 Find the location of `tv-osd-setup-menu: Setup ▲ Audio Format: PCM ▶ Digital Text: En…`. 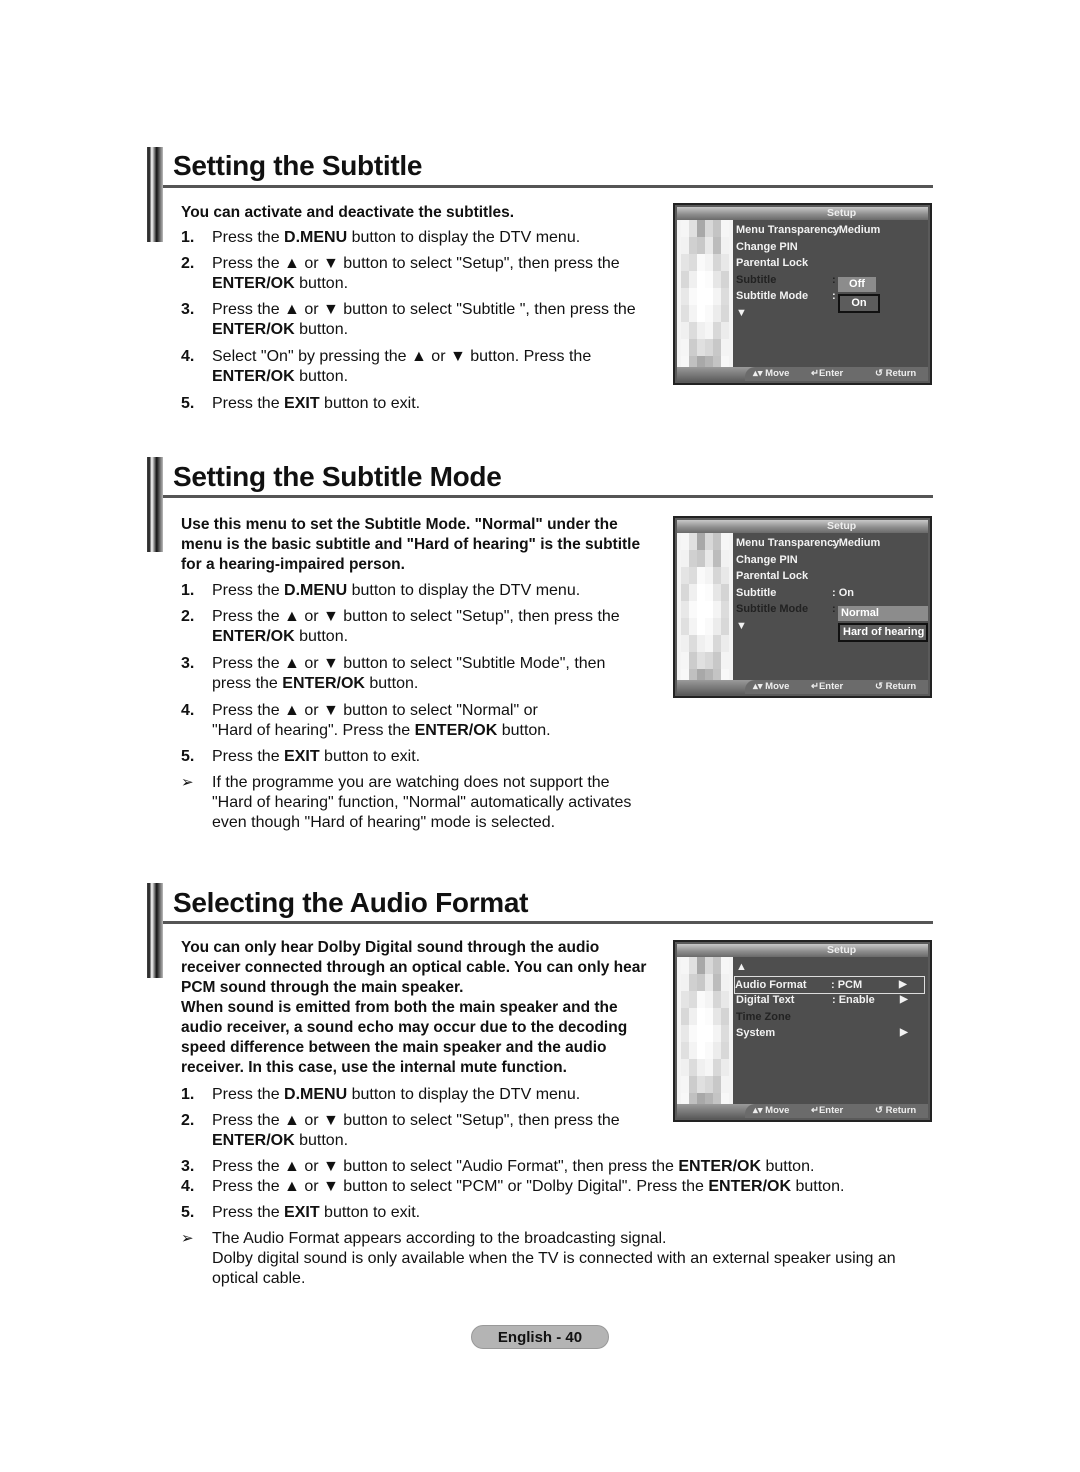

tv-osd-setup-menu: Setup ▲ Audio Format: PCM ▶ Digital Text: En… is located at coordinates (802, 1031).